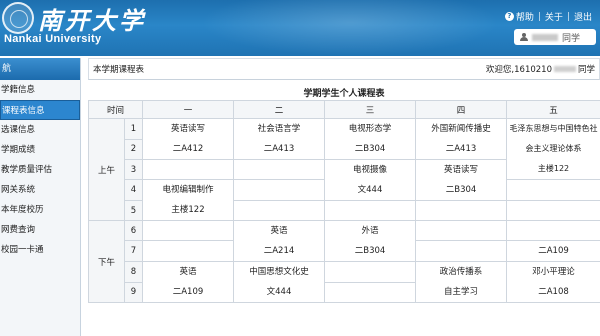  I want to click on course-cell: 电视形态学 二B304, so click(370, 139).